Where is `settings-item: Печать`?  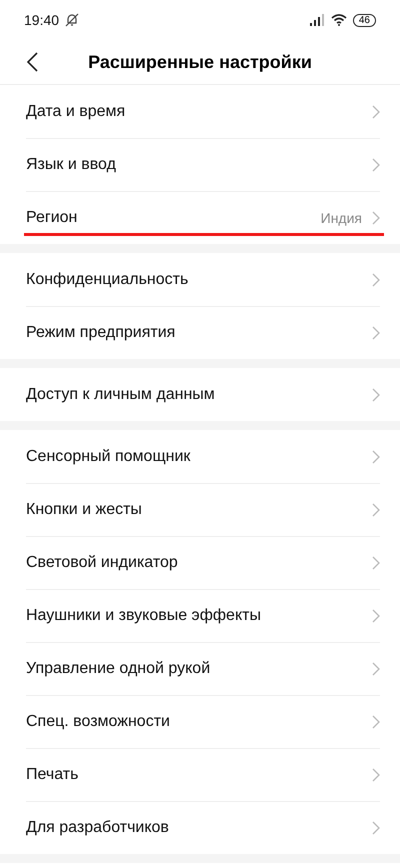
settings-item: Печать is located at coordinates (200, 774).